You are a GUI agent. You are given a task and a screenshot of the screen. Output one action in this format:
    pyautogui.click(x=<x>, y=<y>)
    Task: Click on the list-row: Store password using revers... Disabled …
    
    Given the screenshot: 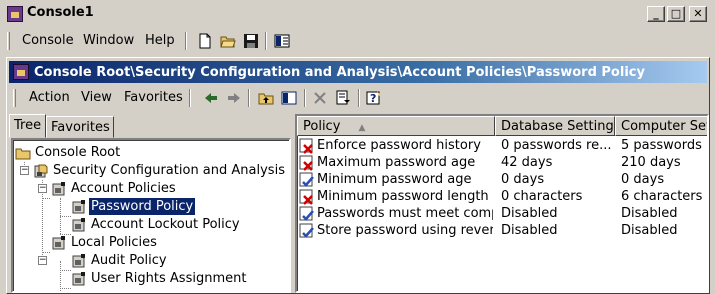 What is the action you would take?
    pyautogui.click(x=502, y=231)
    